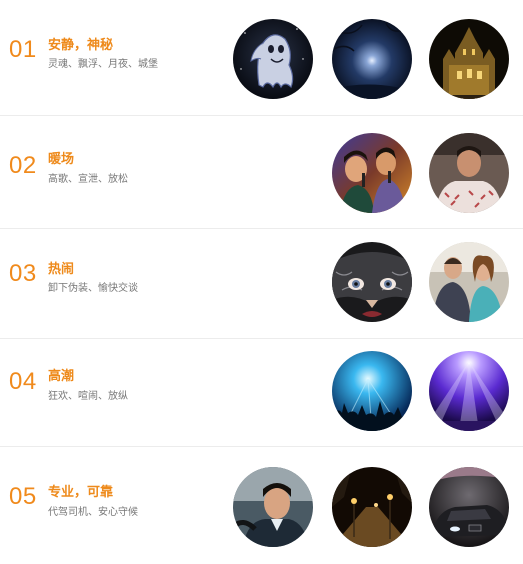 Image resolution: width=523 pixels, height=564 pixels. I want to click on row-subtitle: 代驾司机、安心守候, so click(93, 512).